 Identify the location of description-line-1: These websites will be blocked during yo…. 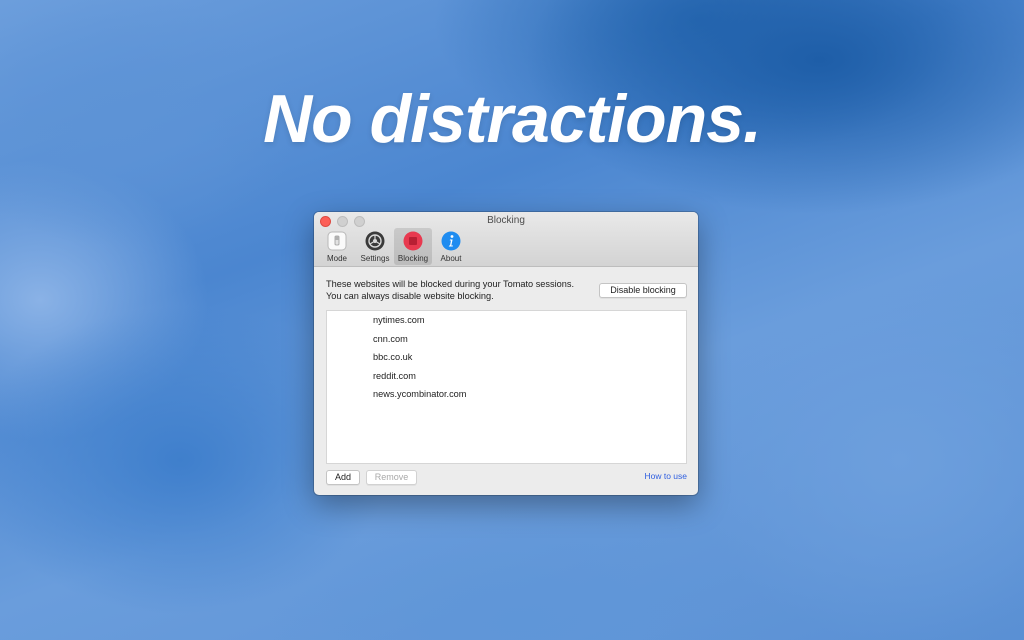
(450, 284).